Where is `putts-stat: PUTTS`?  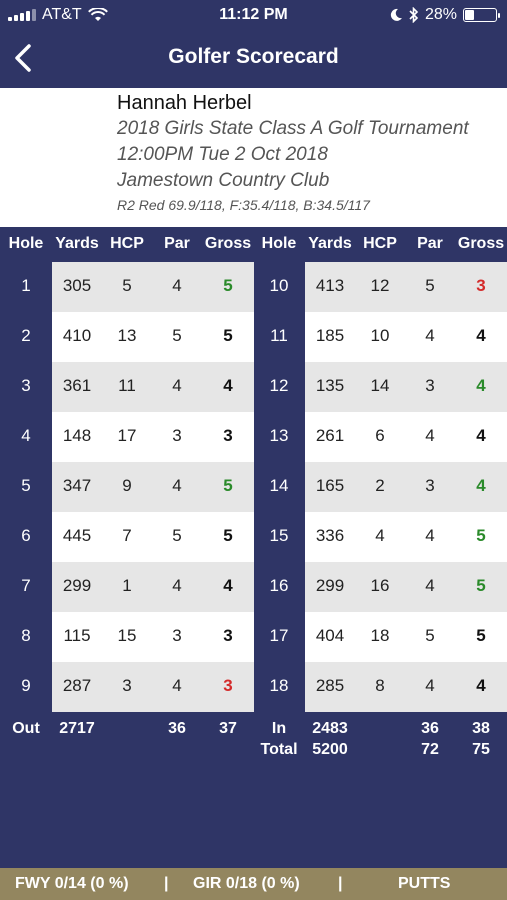 putts-stat: PUTTS is located at coordinates (424, 884).